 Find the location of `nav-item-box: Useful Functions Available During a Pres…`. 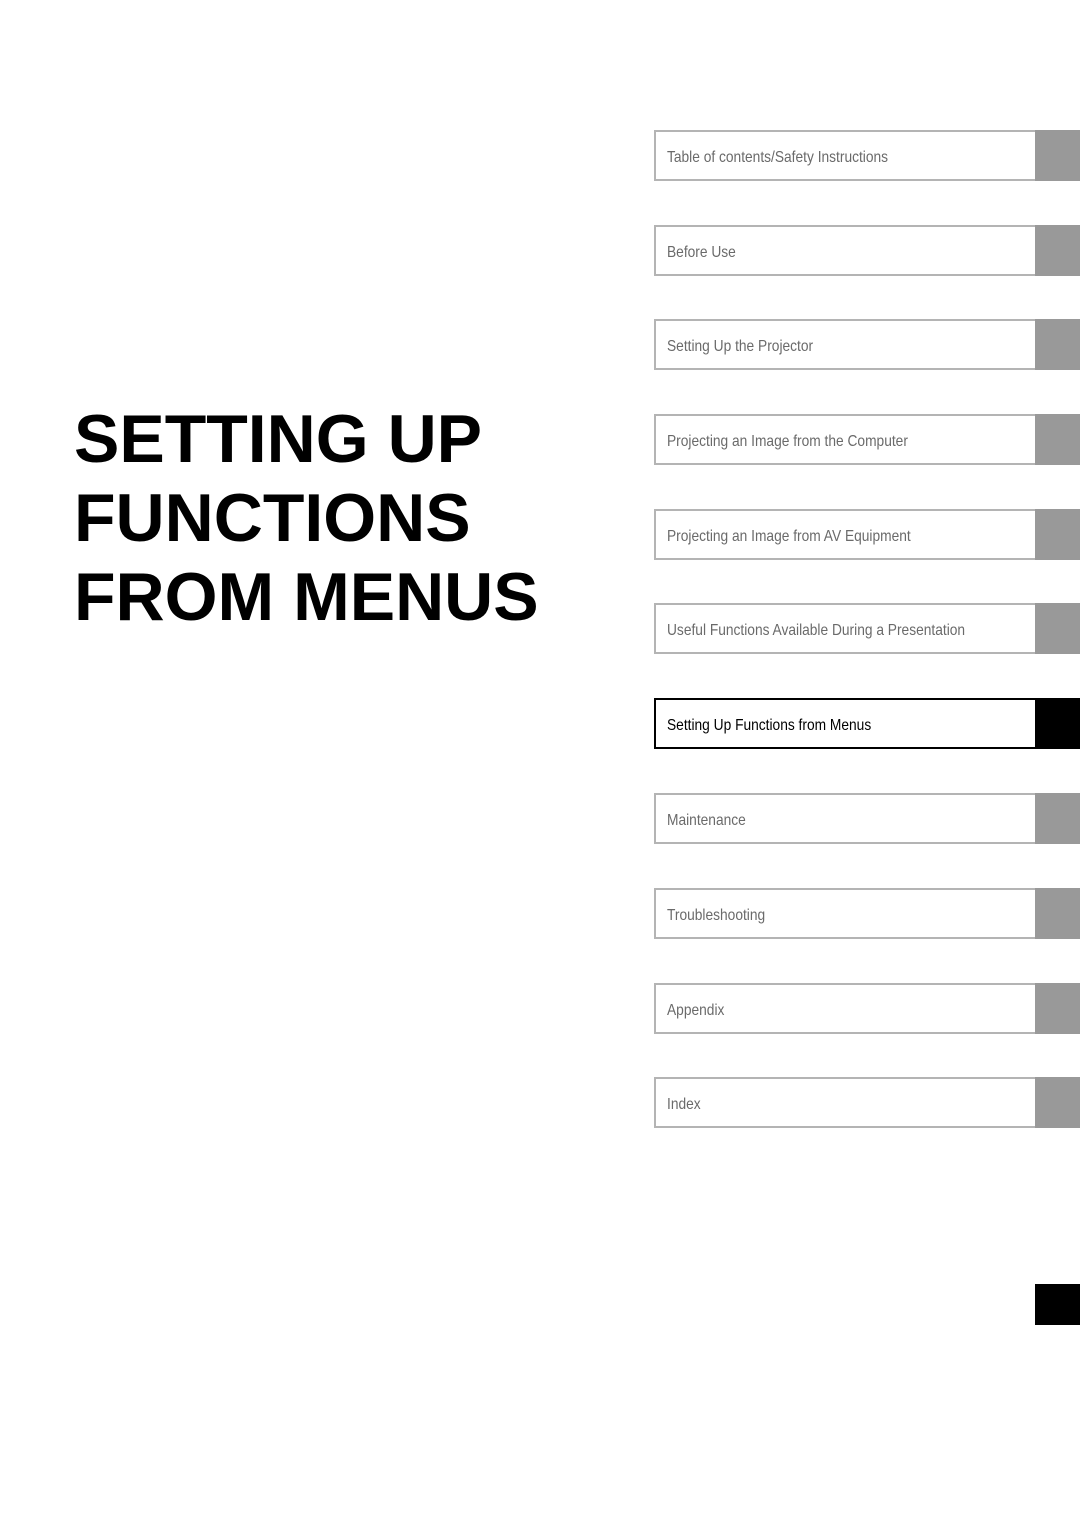

nav-item-box: Useful Functions Available During a Pres… is located at coordinates (844, 628).